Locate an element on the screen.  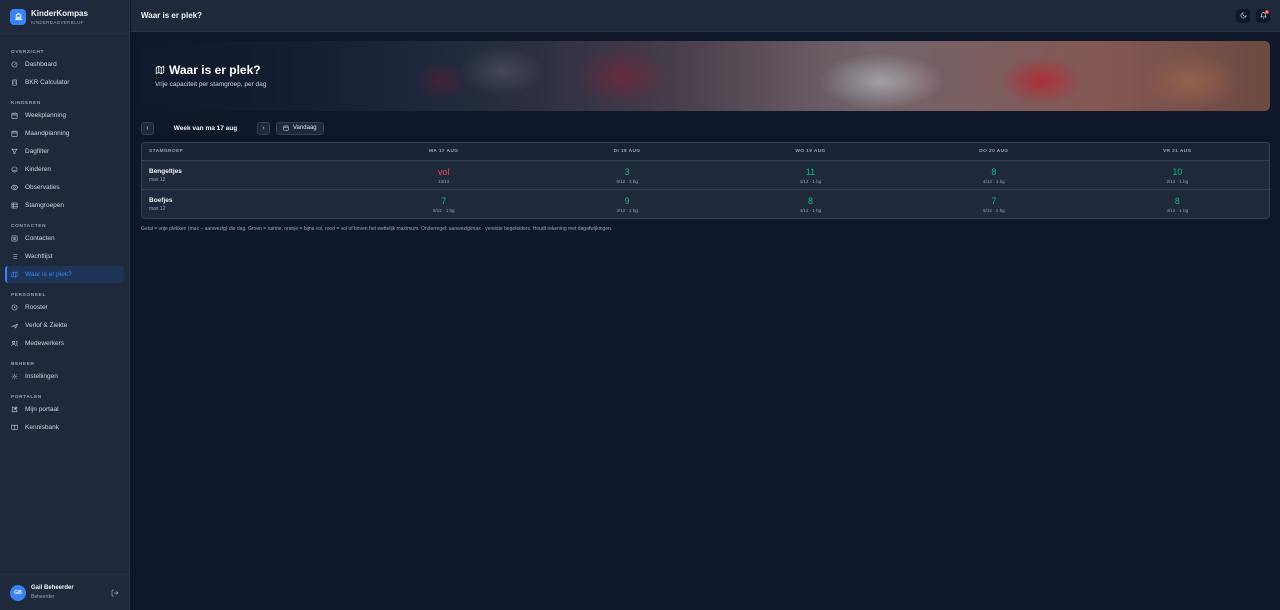
sidebar-item-verlof-ziekte: Verlof & Ziekte is located at coordinates (64, 325).